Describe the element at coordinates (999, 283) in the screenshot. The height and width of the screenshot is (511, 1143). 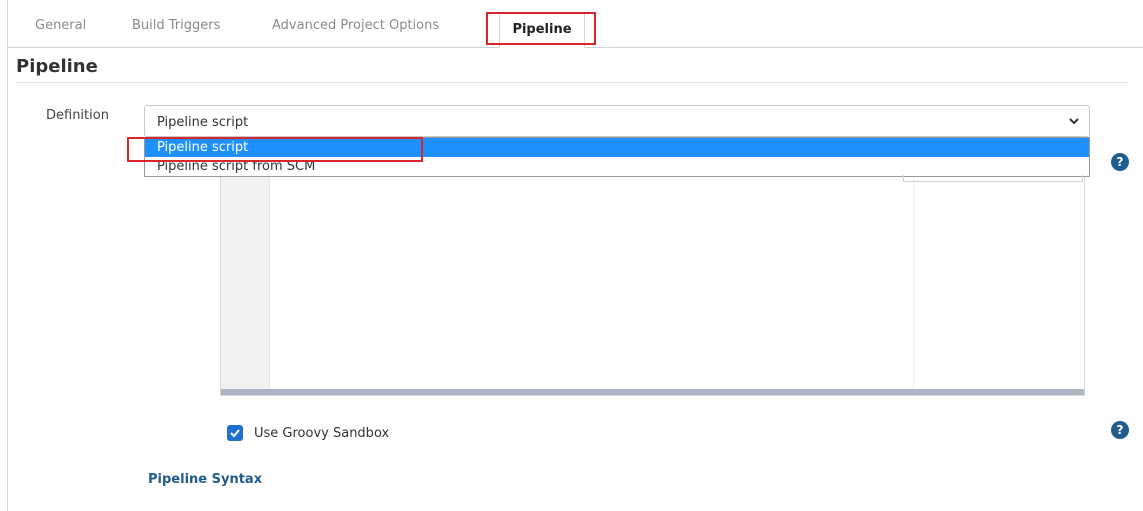
I see `editor-side-panel` at that location.